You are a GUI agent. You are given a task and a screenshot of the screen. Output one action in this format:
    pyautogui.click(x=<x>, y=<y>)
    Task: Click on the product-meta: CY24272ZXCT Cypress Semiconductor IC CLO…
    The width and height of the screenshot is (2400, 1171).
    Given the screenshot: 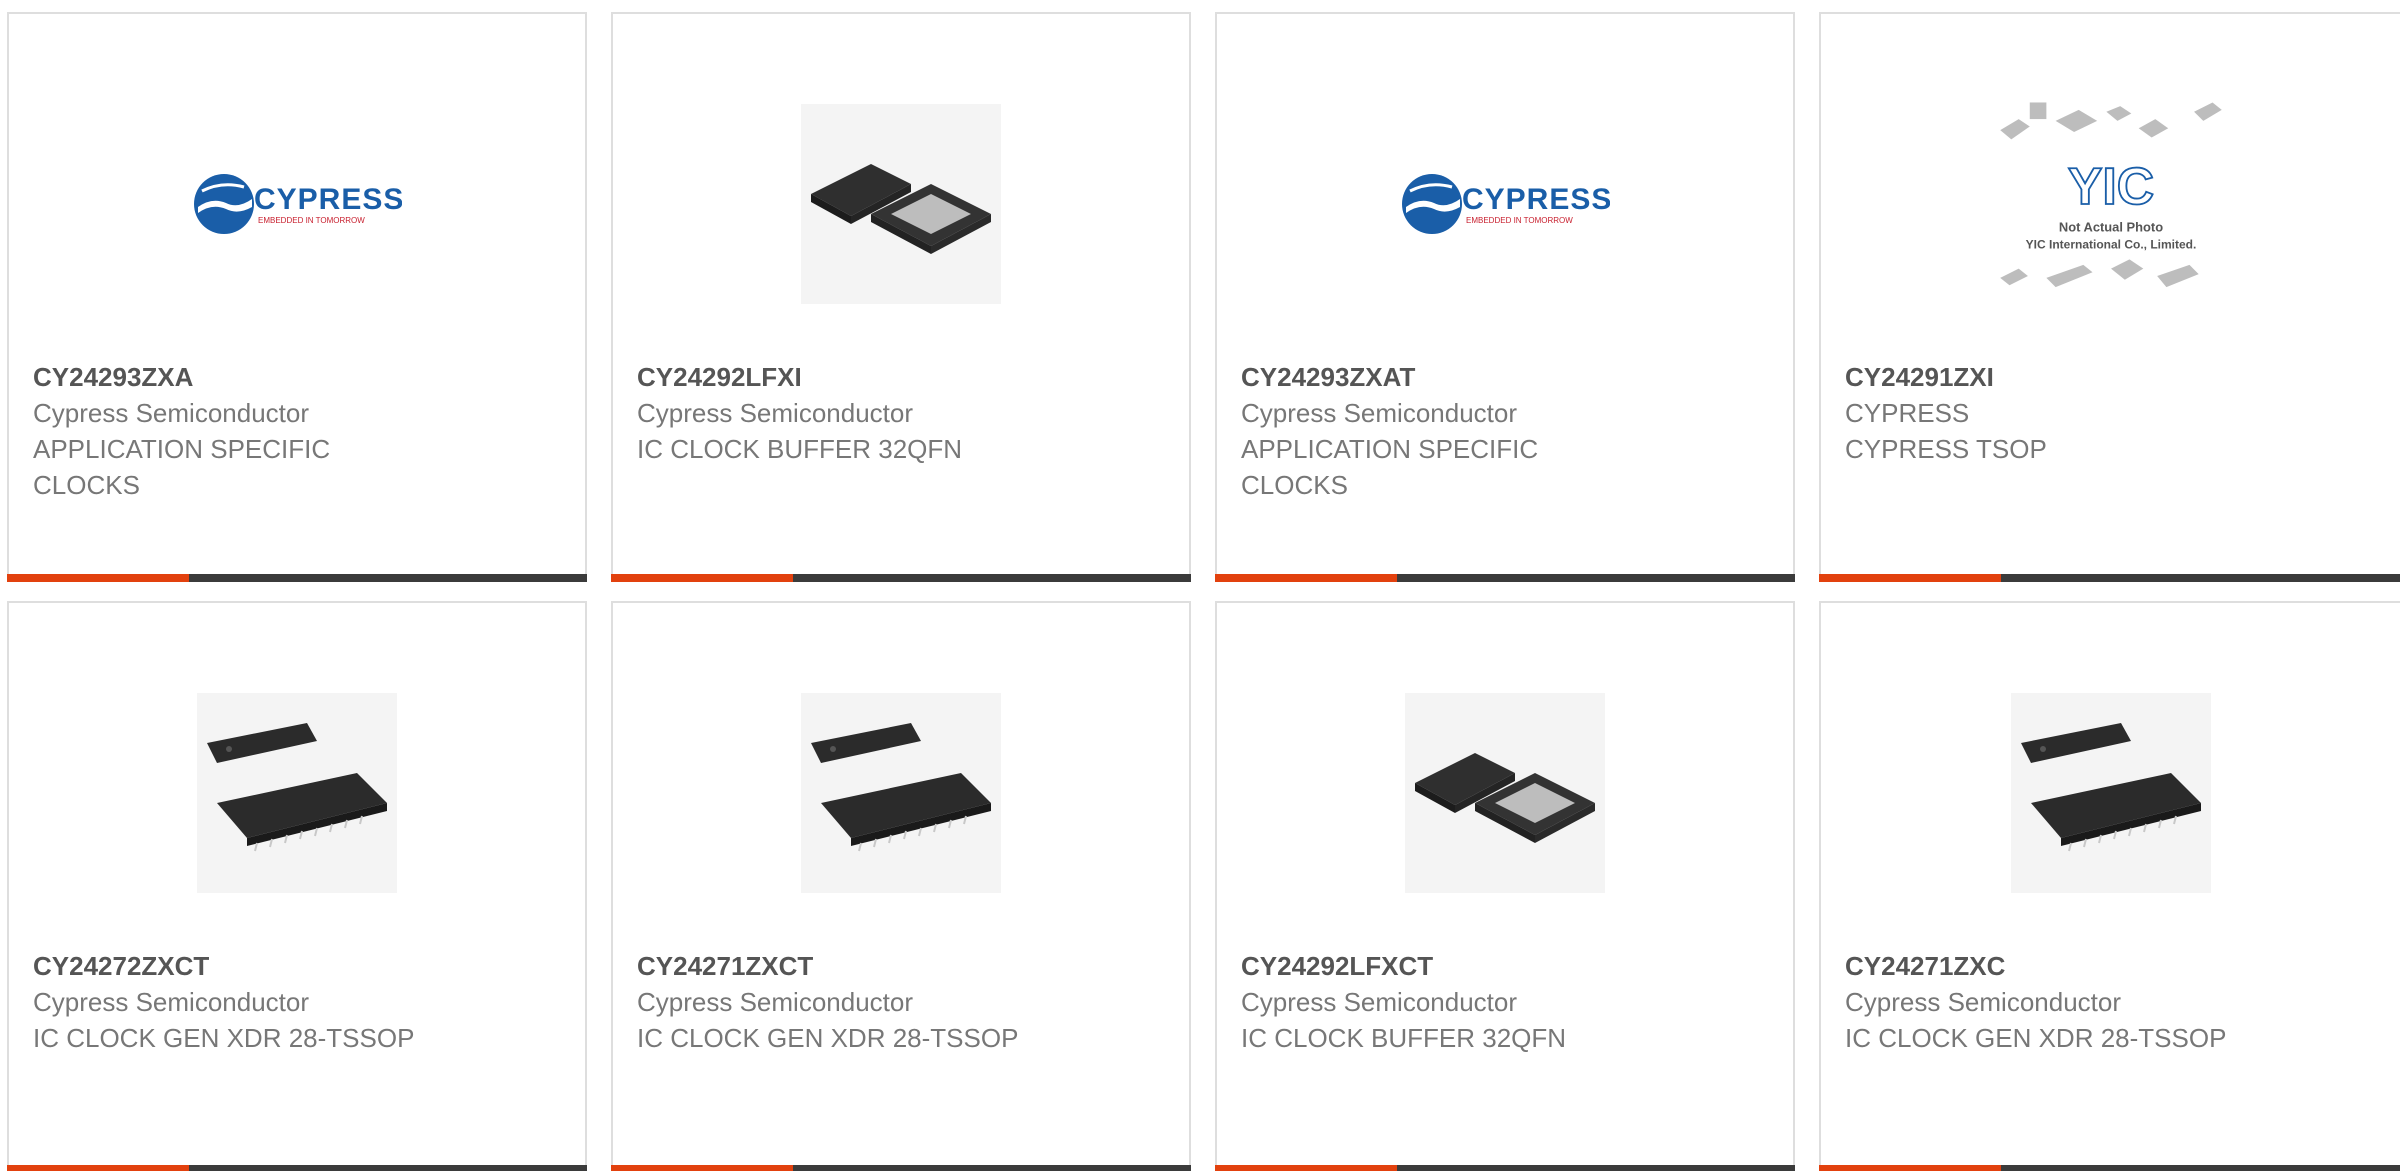 What is the action you would take?
    pyautogui.click(x=297, y=1002)
    